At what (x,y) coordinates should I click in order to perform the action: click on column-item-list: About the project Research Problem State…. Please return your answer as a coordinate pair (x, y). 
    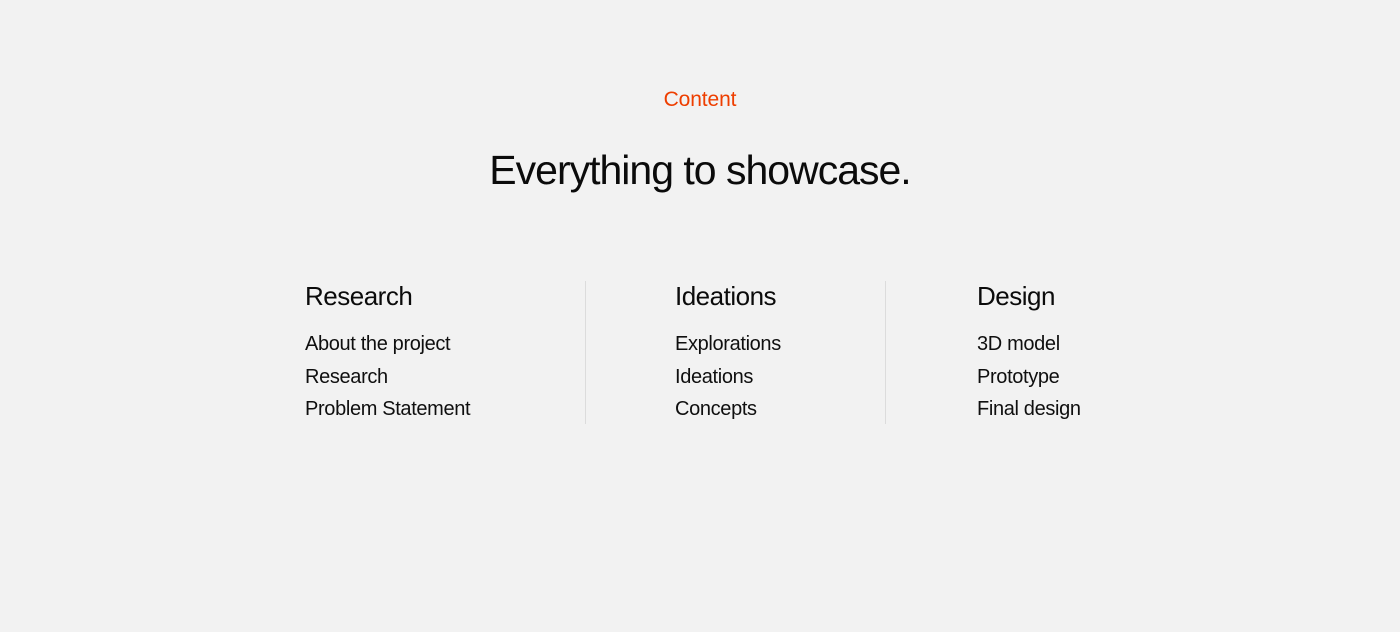
    Looking at the image, I should click on (440, 377).